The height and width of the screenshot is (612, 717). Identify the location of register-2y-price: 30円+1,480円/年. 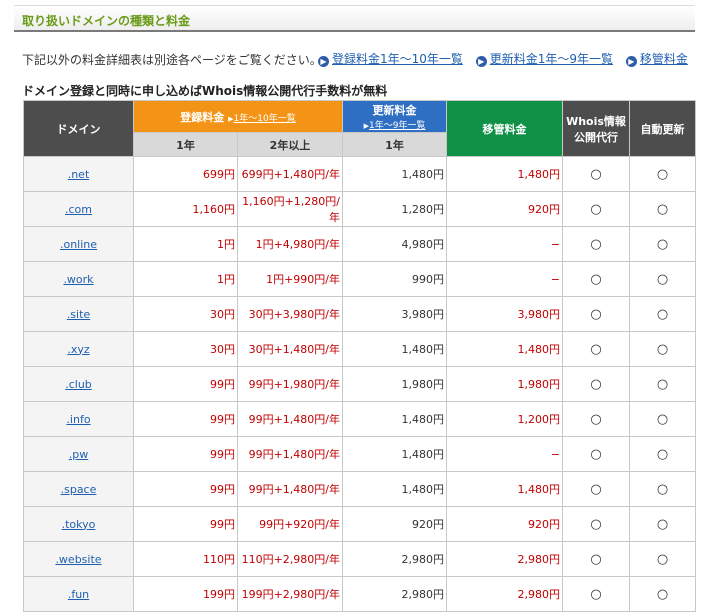
(290, 349).